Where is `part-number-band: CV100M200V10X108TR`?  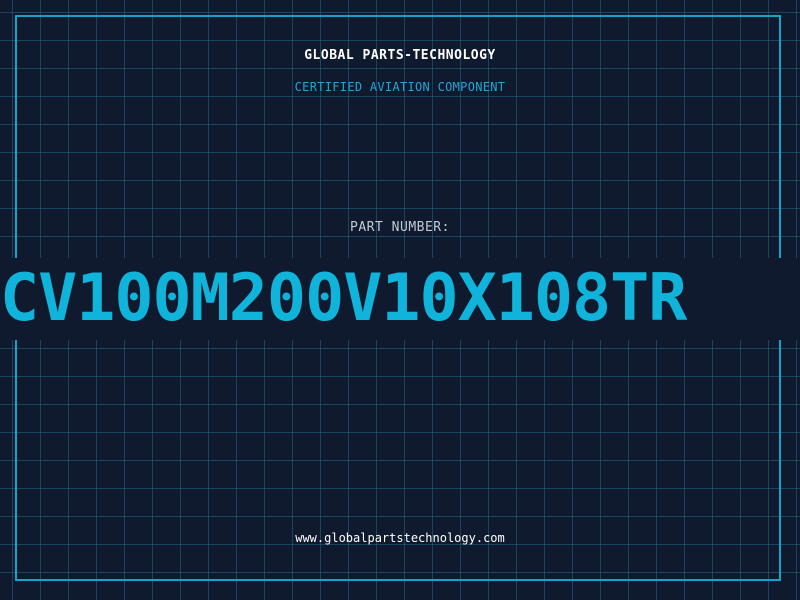 part-number-band: CV100M200V10X108TR is located at coordinates (400, 299).